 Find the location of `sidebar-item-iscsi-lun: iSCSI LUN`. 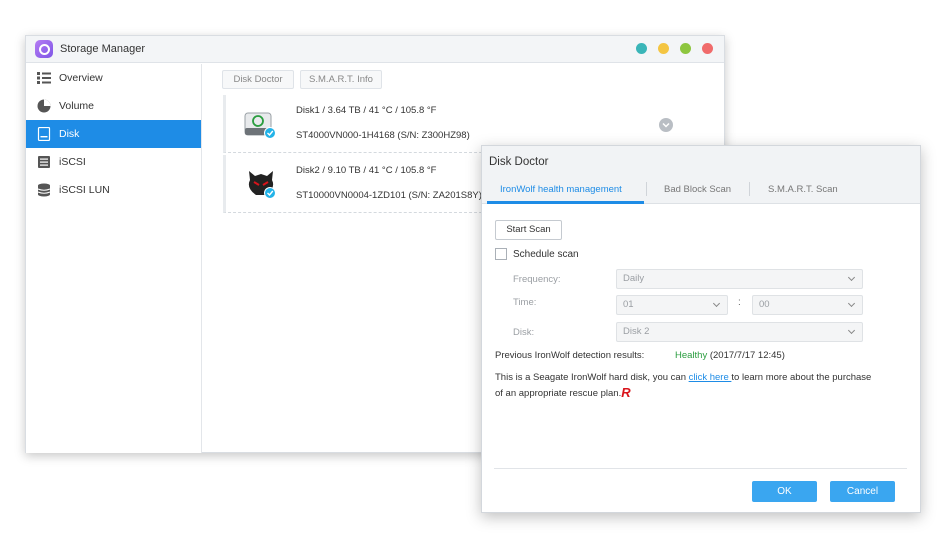

sidebar-item-iscsi-lun: iSCSI LUN is located at coordinates (113, 190).